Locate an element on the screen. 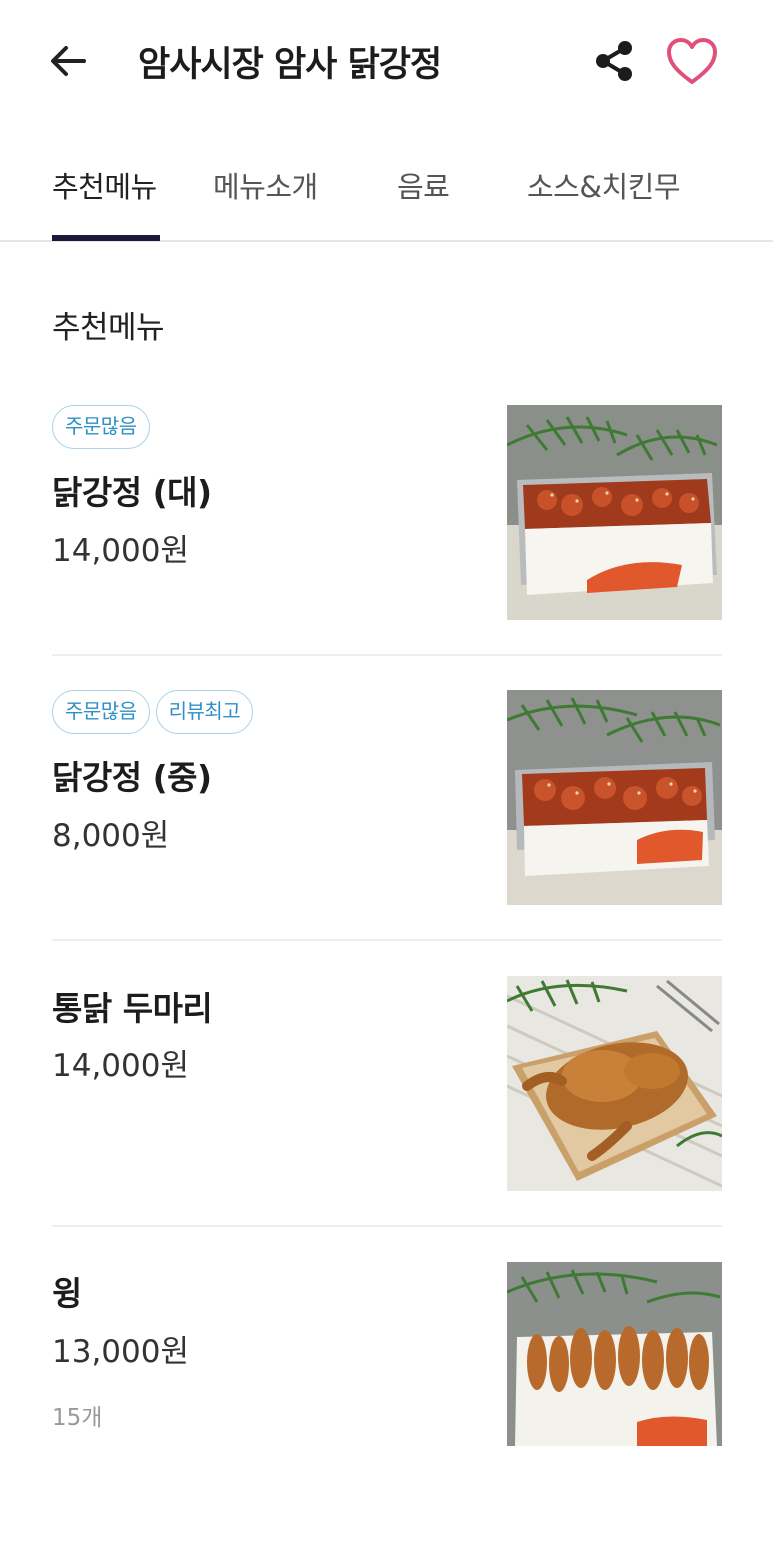 The width and height of the screenshot is (773, 1548). arrow-left-icon is located at coordinates (68, 61).